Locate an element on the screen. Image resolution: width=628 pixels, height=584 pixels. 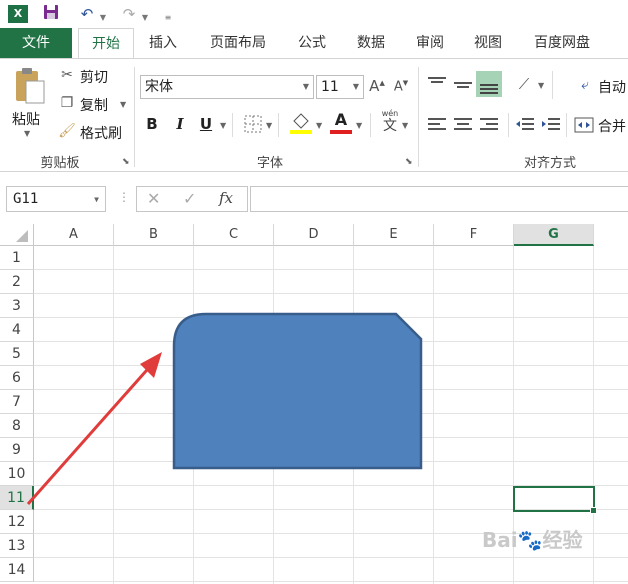
align-top-icon is located at coordinates (437, 86).